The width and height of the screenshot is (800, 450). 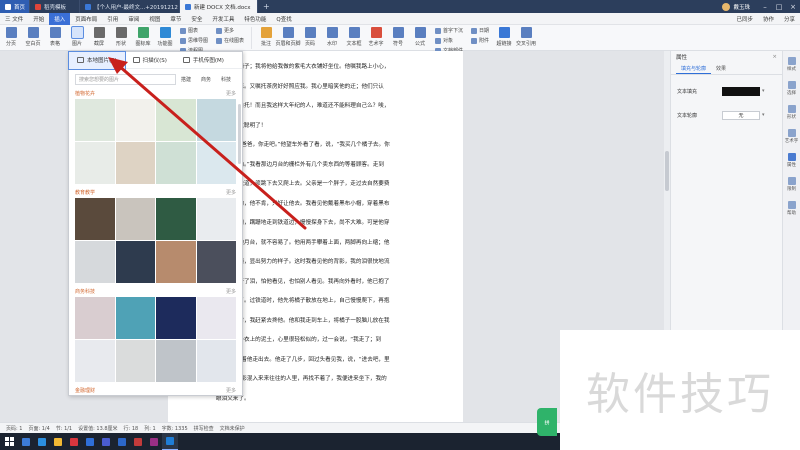 What do you see at coordinates (791, 136) in the screenshot?
I see `side-tool-button: 艺术字` at bounding box center [791, 136].